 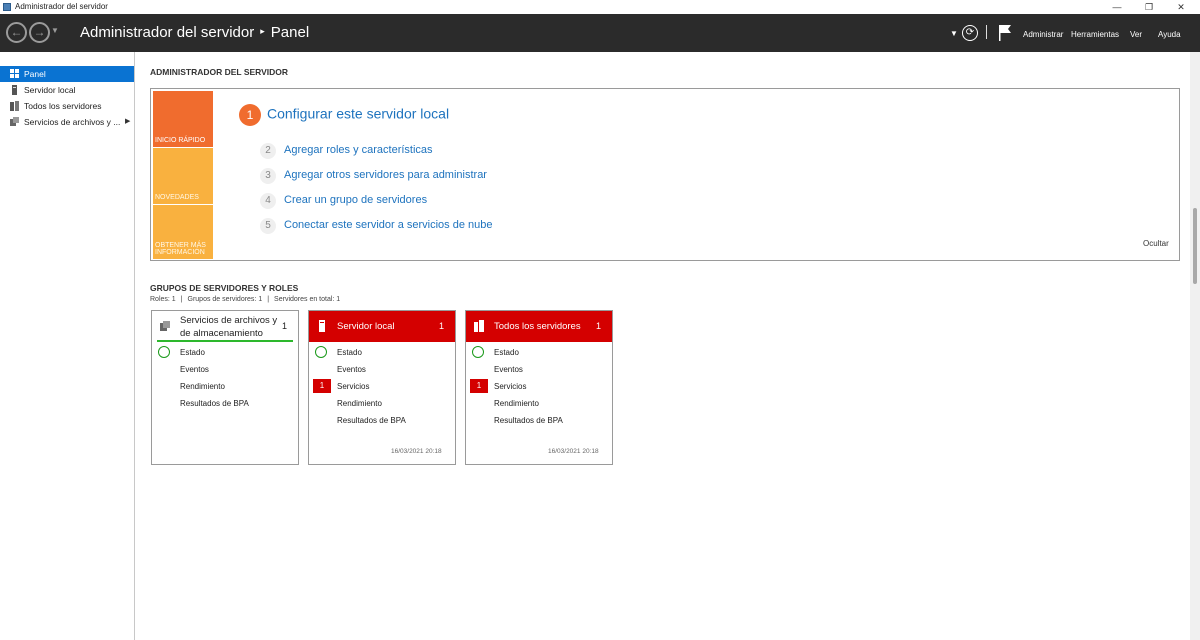 What do you see at coordinates (219, 72) in the screenshot?
I see `section-title: ADMINISTRADOR DEL SERVIDOR` at bounding box center [219, 72].